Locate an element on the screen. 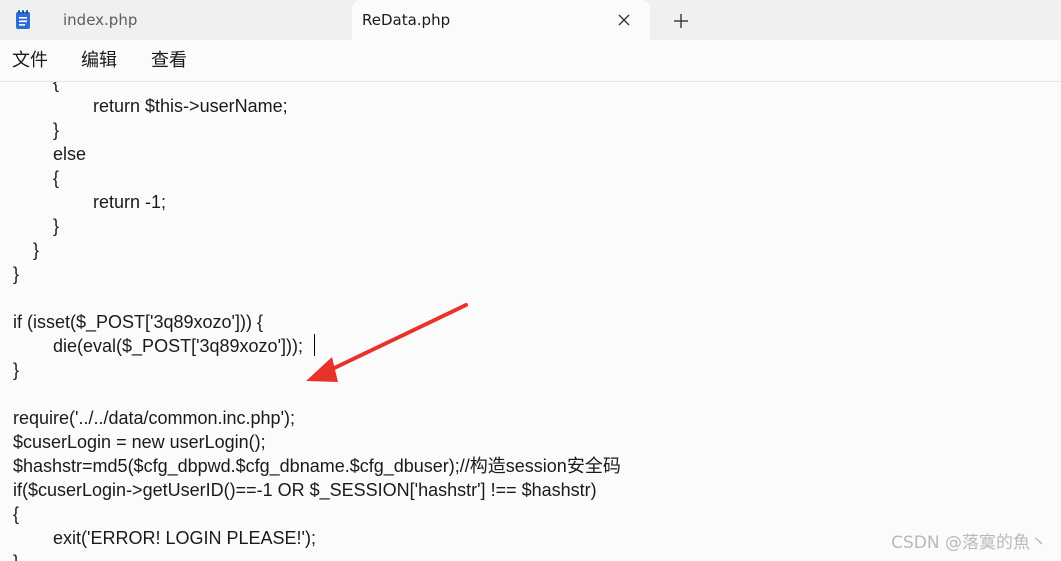  close-icon is located at coordinates (624, 20).